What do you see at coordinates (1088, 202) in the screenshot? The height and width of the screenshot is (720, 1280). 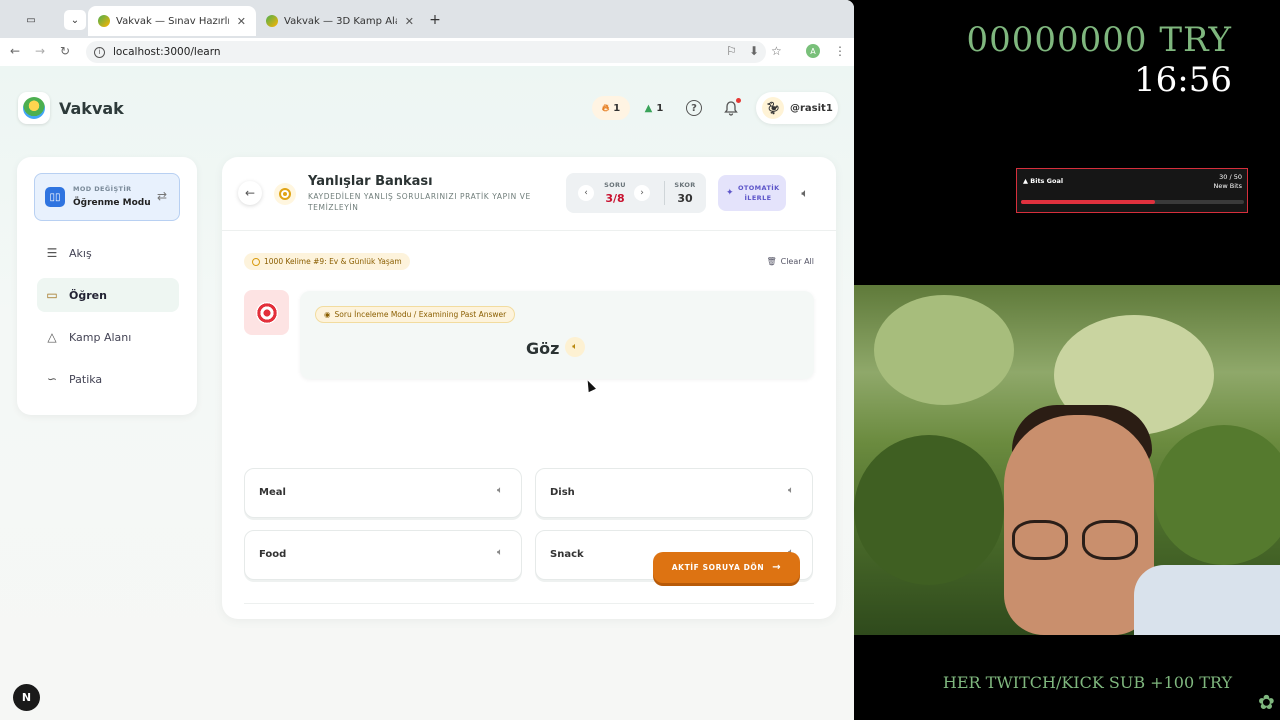 I see `bits-progress-fill` at bounding box center [1088, 202].